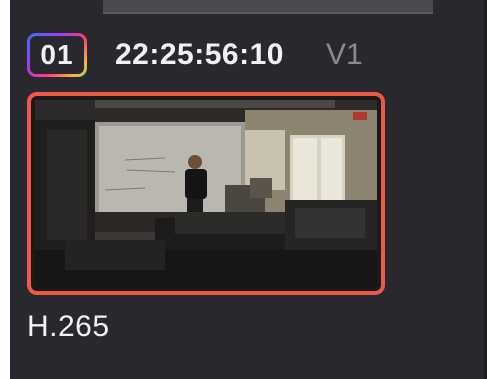  Describe the element at coordinates (68, 326) in the screenshot. I see `clip-codec-label: H.265` at that location.